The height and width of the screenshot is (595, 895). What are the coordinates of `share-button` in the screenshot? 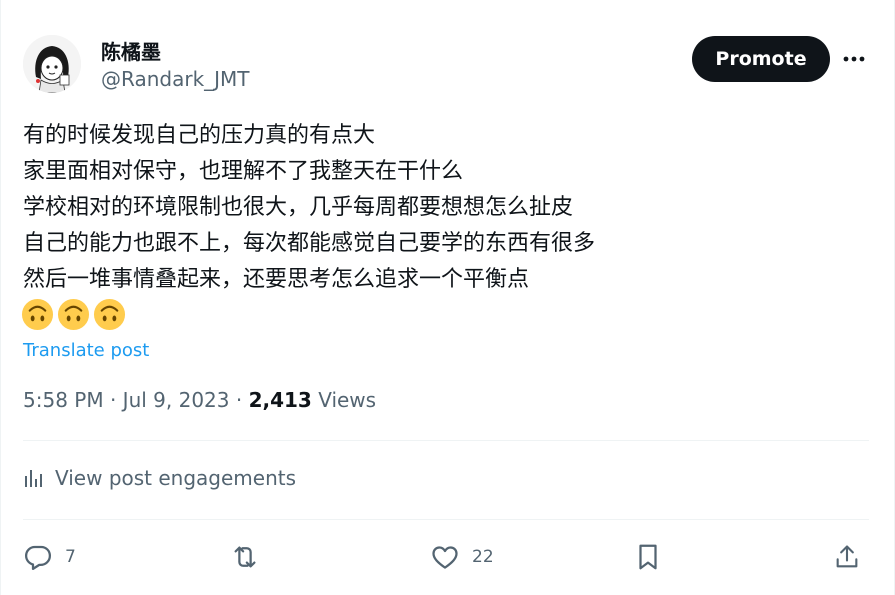 It's located at (847, 557).